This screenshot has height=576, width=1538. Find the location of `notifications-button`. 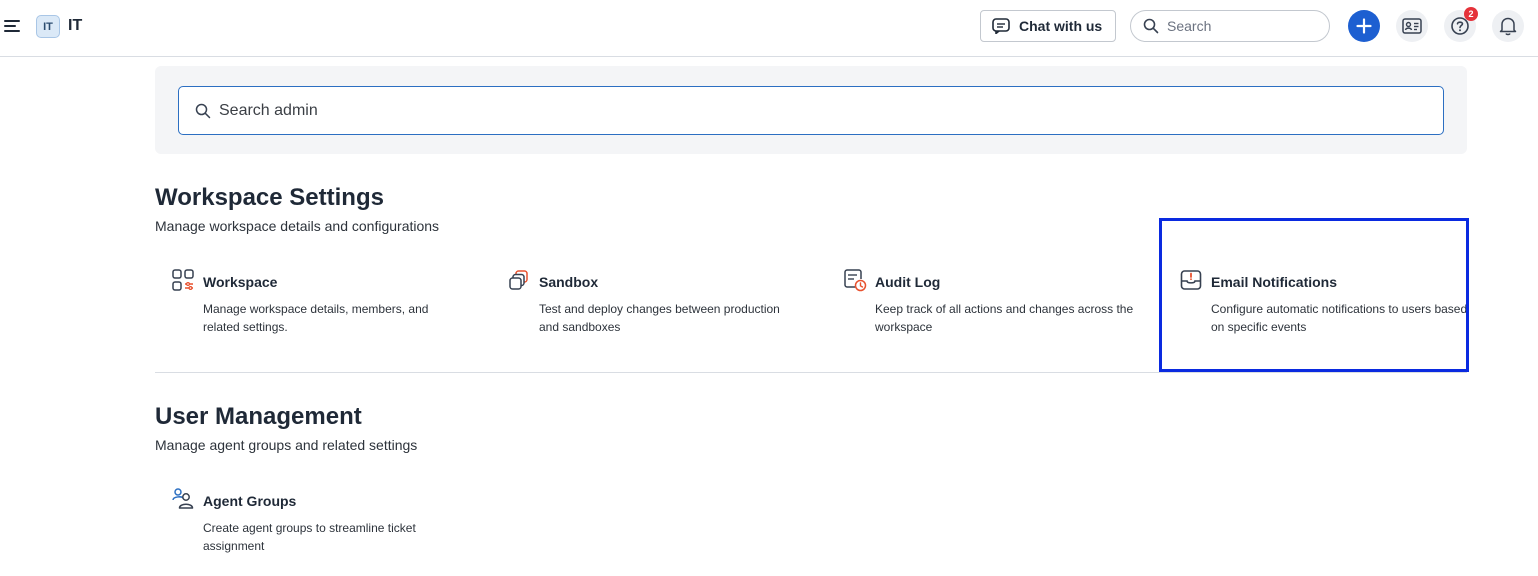

notifications-button is located at coordinates (1508, 26).